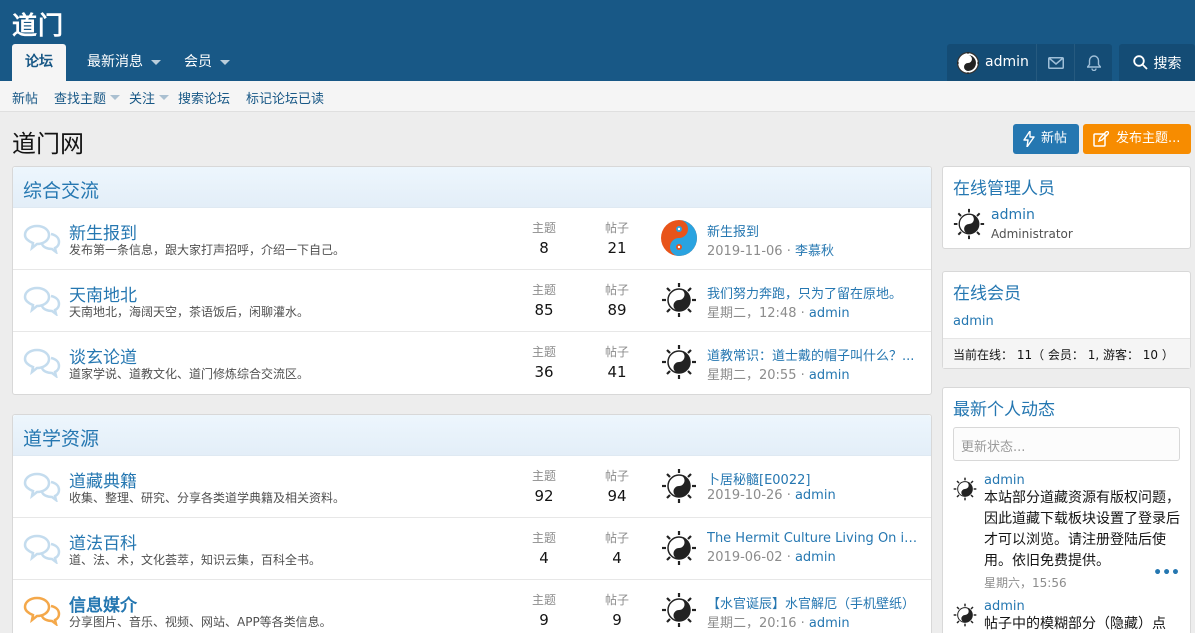 This screenshot has width=1195, height=633. I want to click on forum-posts-stat: 帖子 89, so click(617, 300).